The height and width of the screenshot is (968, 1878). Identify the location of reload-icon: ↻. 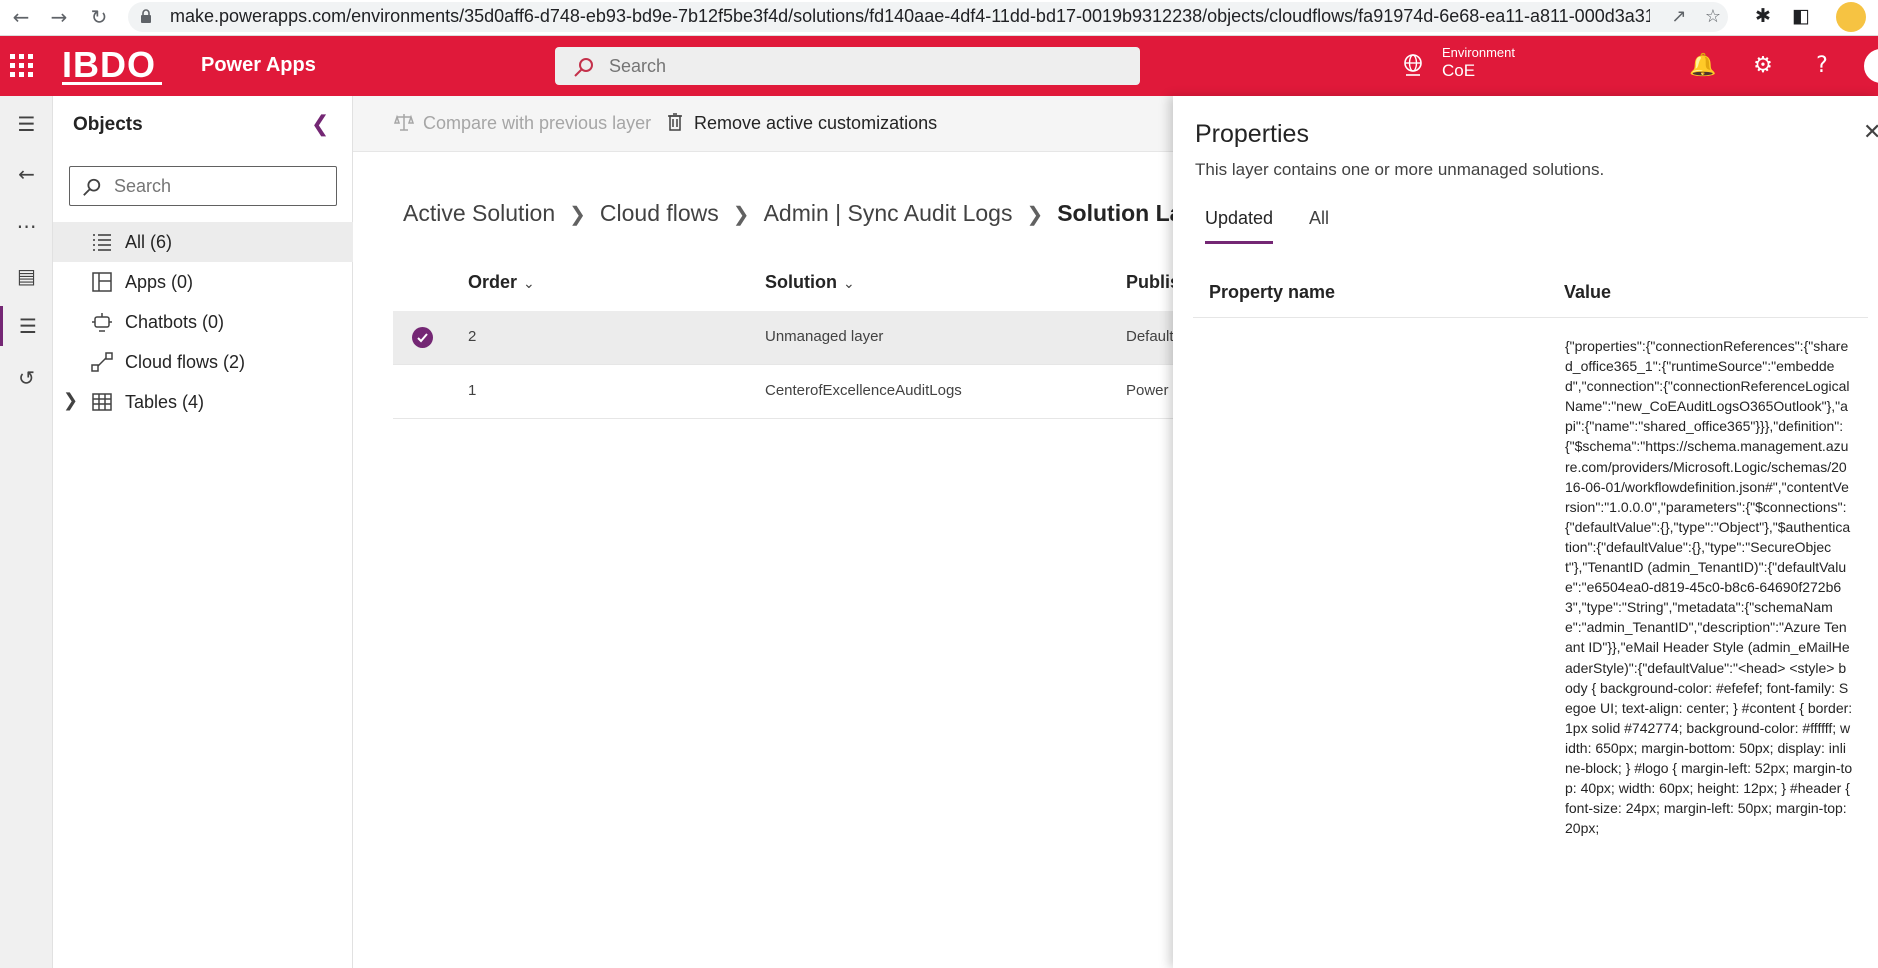
(99, 17).